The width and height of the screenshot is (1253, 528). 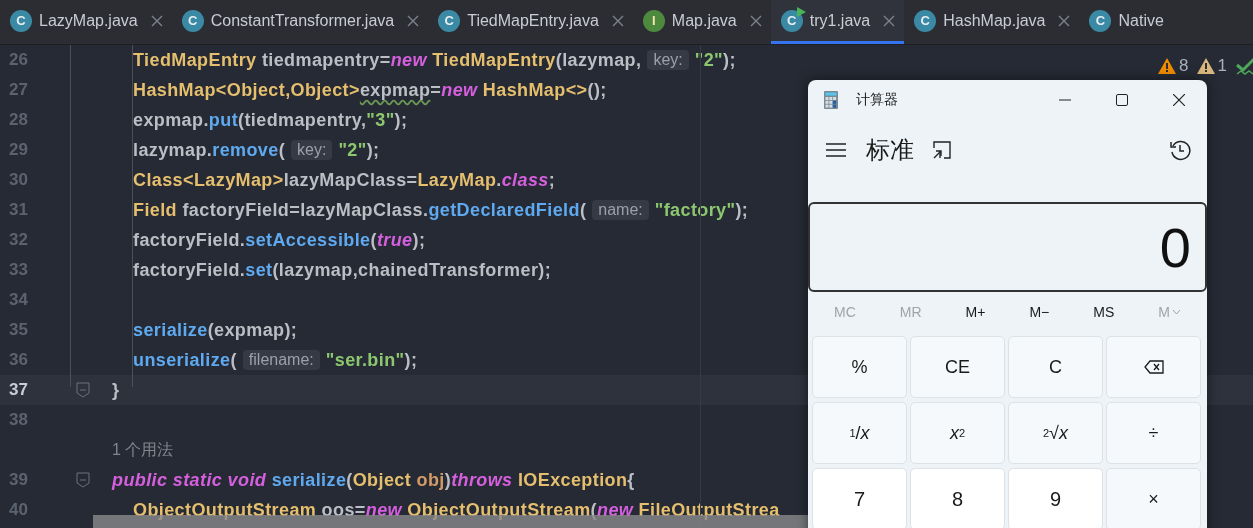 I want to click on code-text: Field factoryField=lazyMapClass.getDeclaredField(, so click(x=360, y=210).